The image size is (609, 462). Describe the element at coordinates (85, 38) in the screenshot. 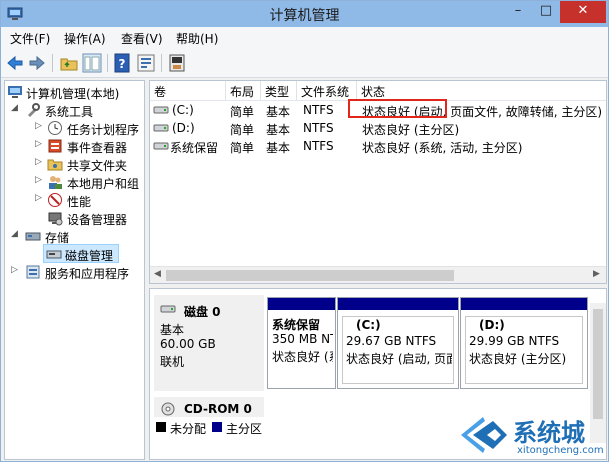

I see `menu-action: 操作(A)` at that location.